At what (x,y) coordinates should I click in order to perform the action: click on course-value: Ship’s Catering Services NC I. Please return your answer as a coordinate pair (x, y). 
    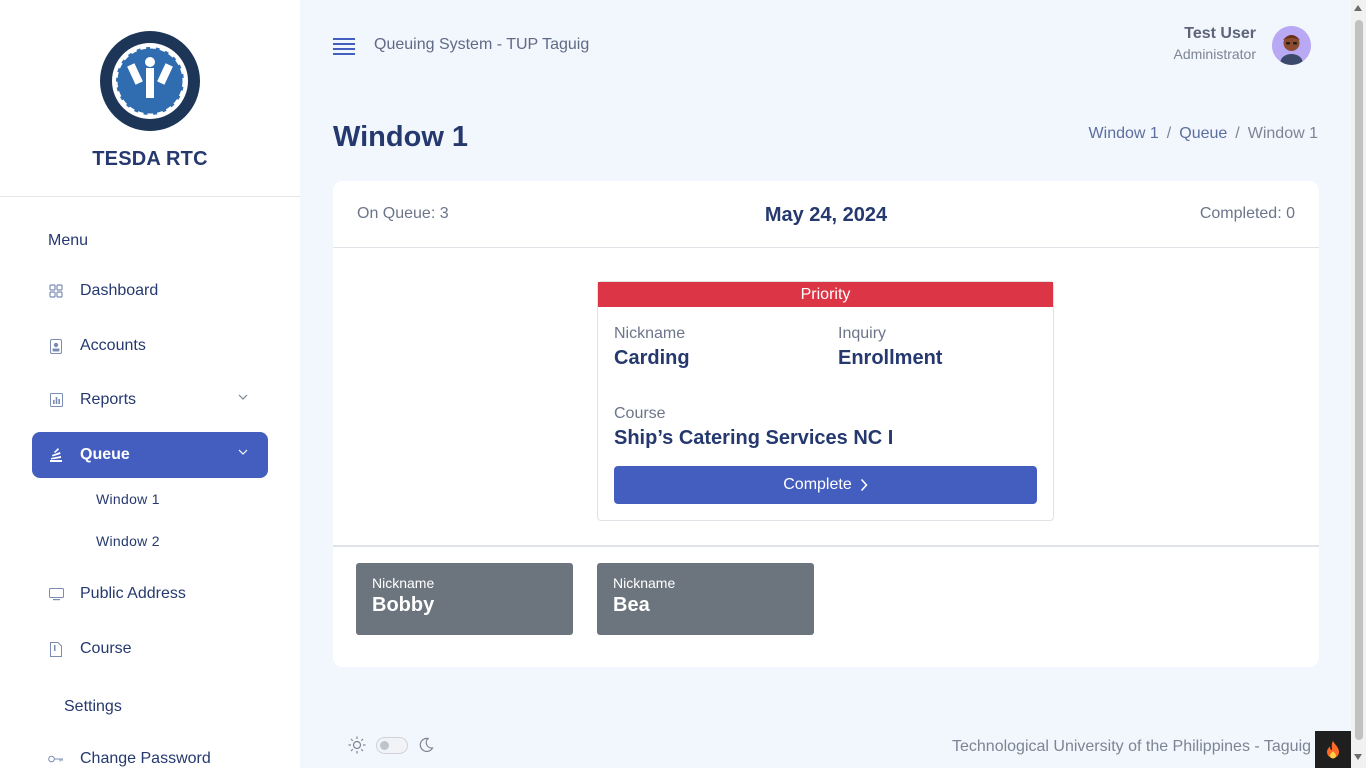
    Looking at the image, I should click on (754, 438).